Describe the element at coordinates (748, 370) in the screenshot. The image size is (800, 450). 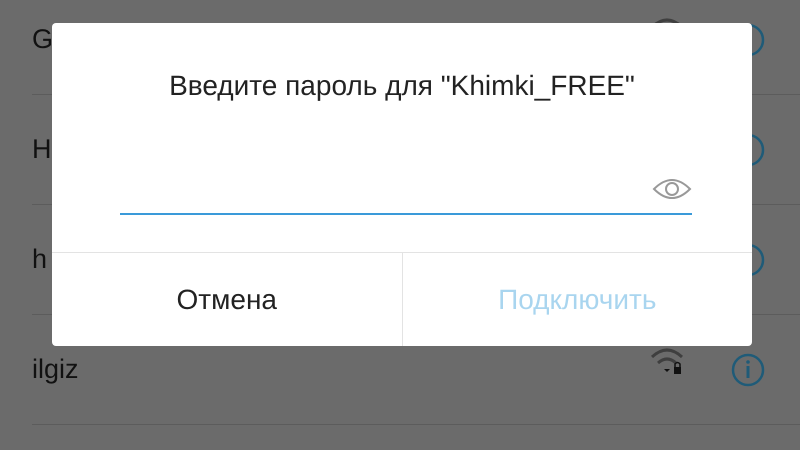
I see `info-icon` at that location.